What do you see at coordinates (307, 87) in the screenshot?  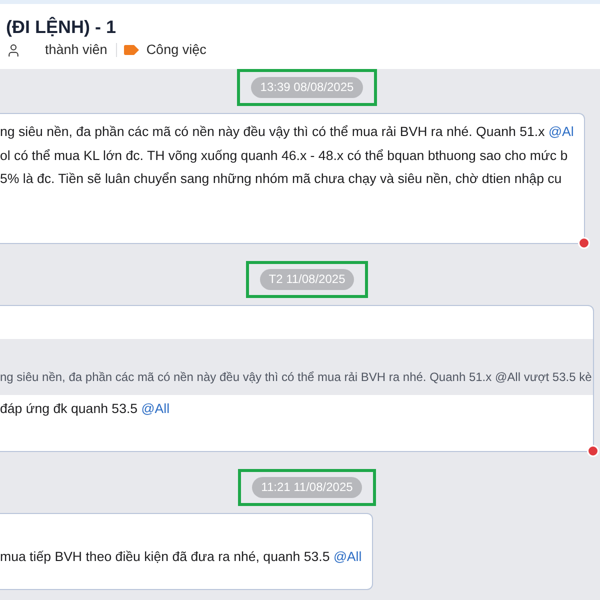 I see `date-pill: 13:39 08/08/2025` at bounding box center [307, 87].